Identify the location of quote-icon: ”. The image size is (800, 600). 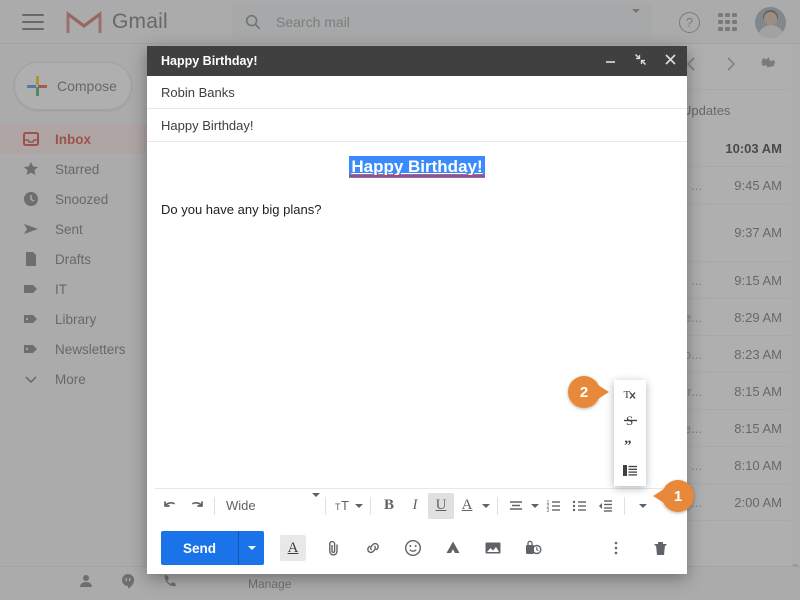
(630, 445).